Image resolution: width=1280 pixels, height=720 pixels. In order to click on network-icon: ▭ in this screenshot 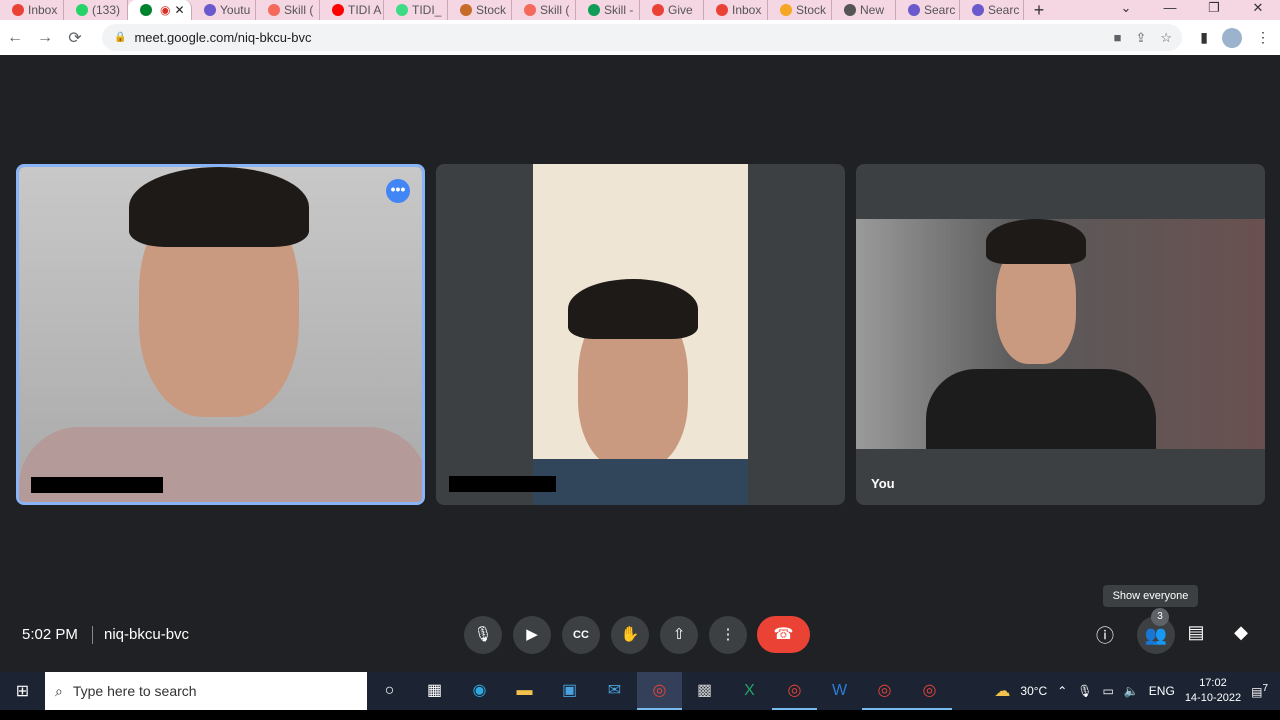, I will do `click(1108, 691)`.